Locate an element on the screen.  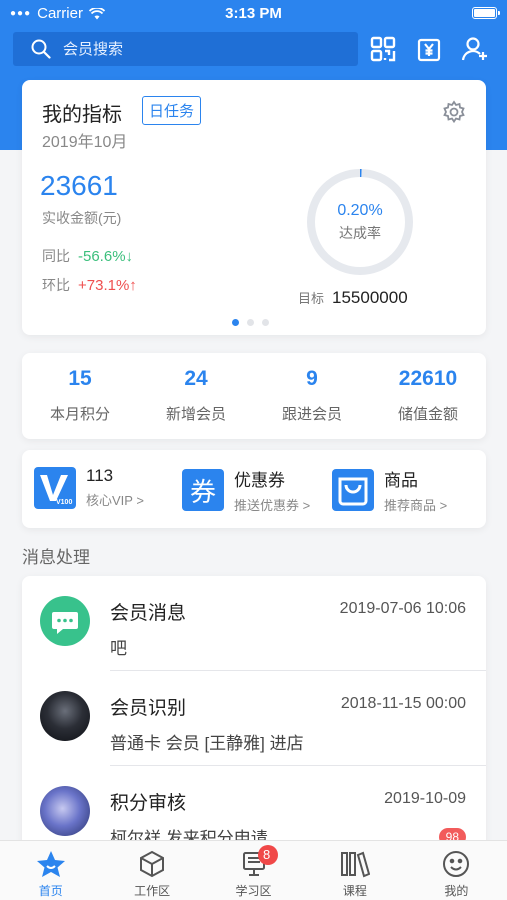
stat-value: 24 is located at coordinates (196, 378).